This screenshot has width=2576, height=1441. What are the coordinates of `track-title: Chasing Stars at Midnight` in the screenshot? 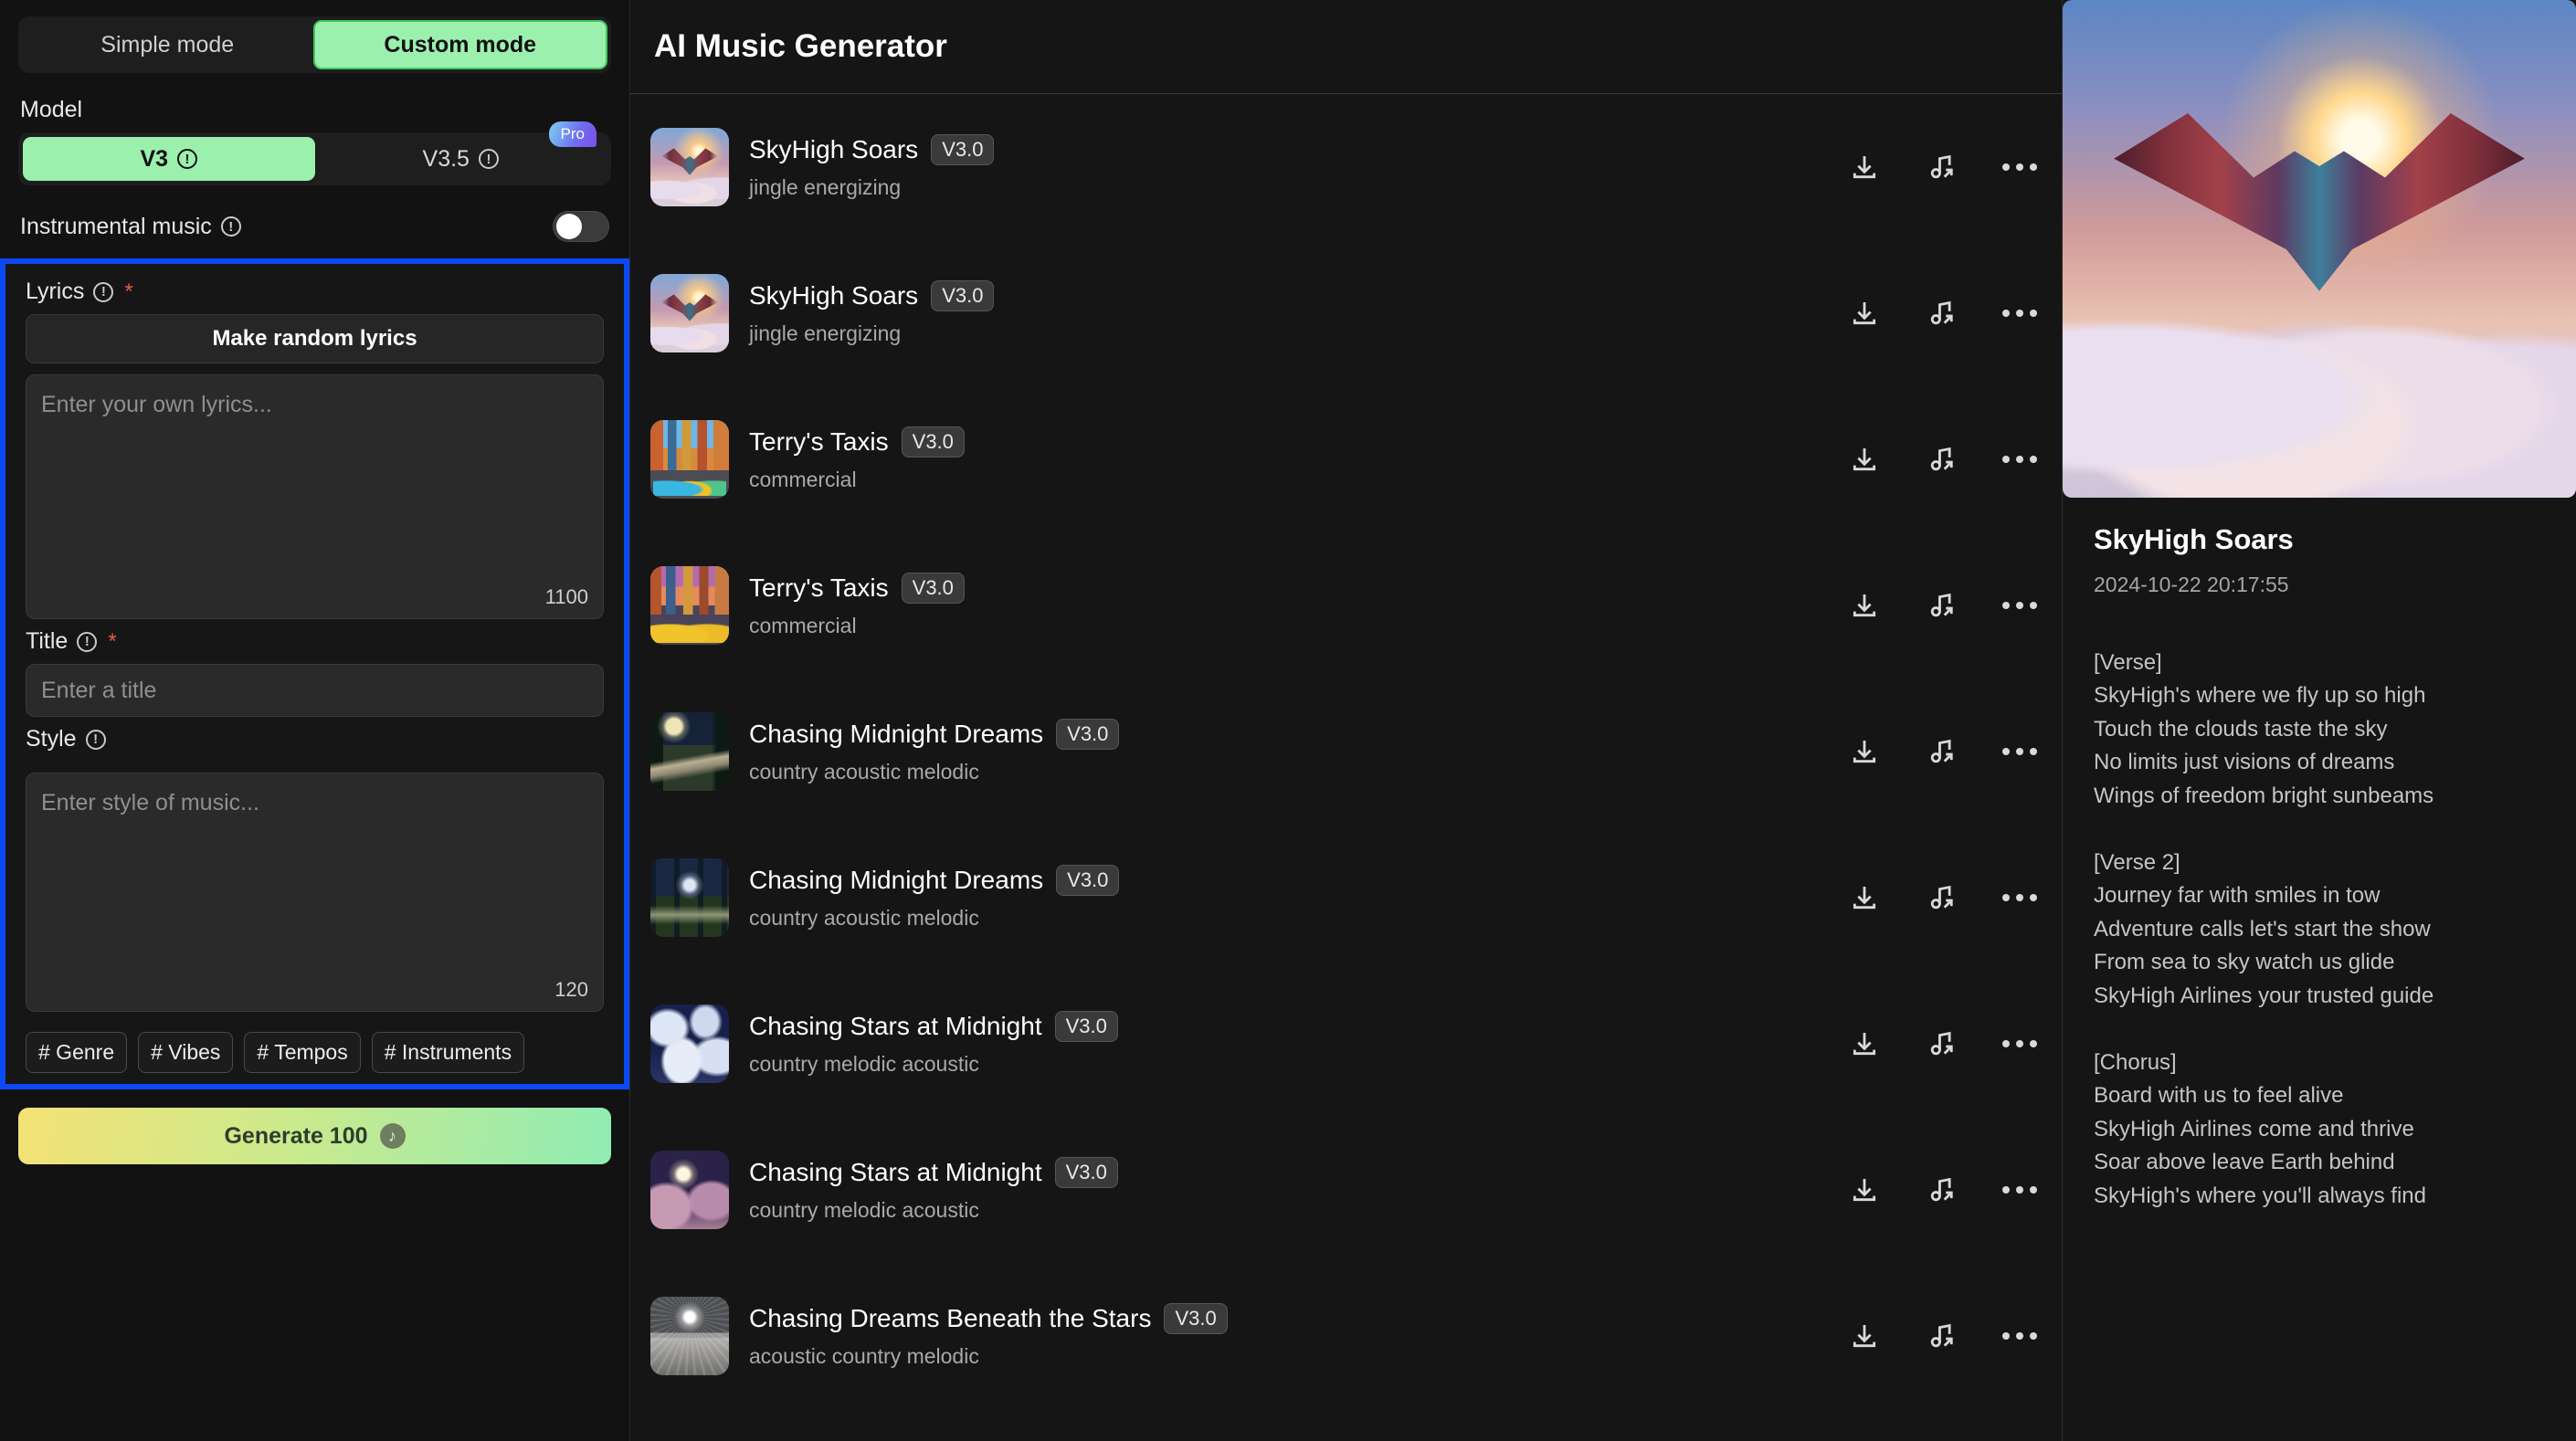 It's located at (895, 1171).